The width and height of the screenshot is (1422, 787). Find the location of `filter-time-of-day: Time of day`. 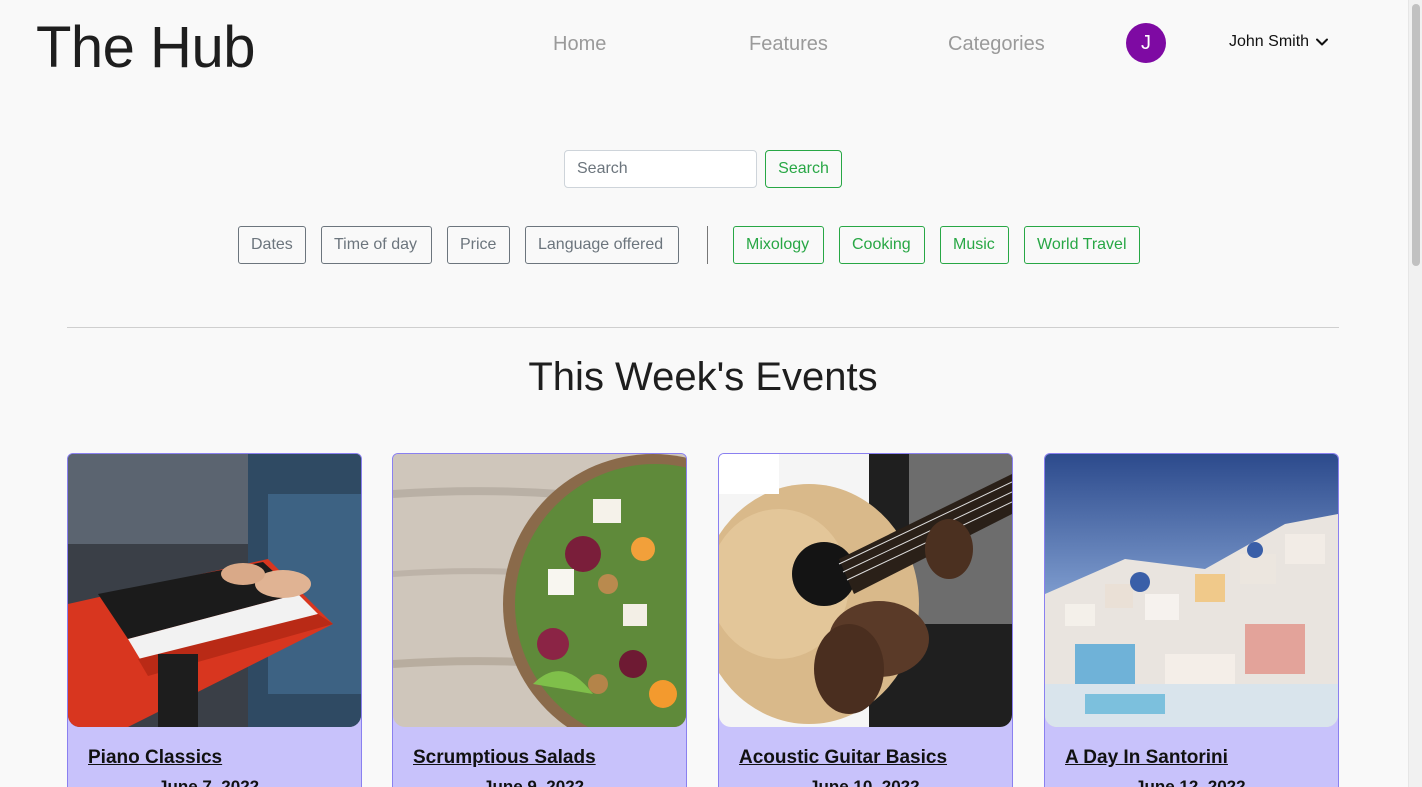

filter-time-of-day: Time of day is located at coordinates (376, 245).